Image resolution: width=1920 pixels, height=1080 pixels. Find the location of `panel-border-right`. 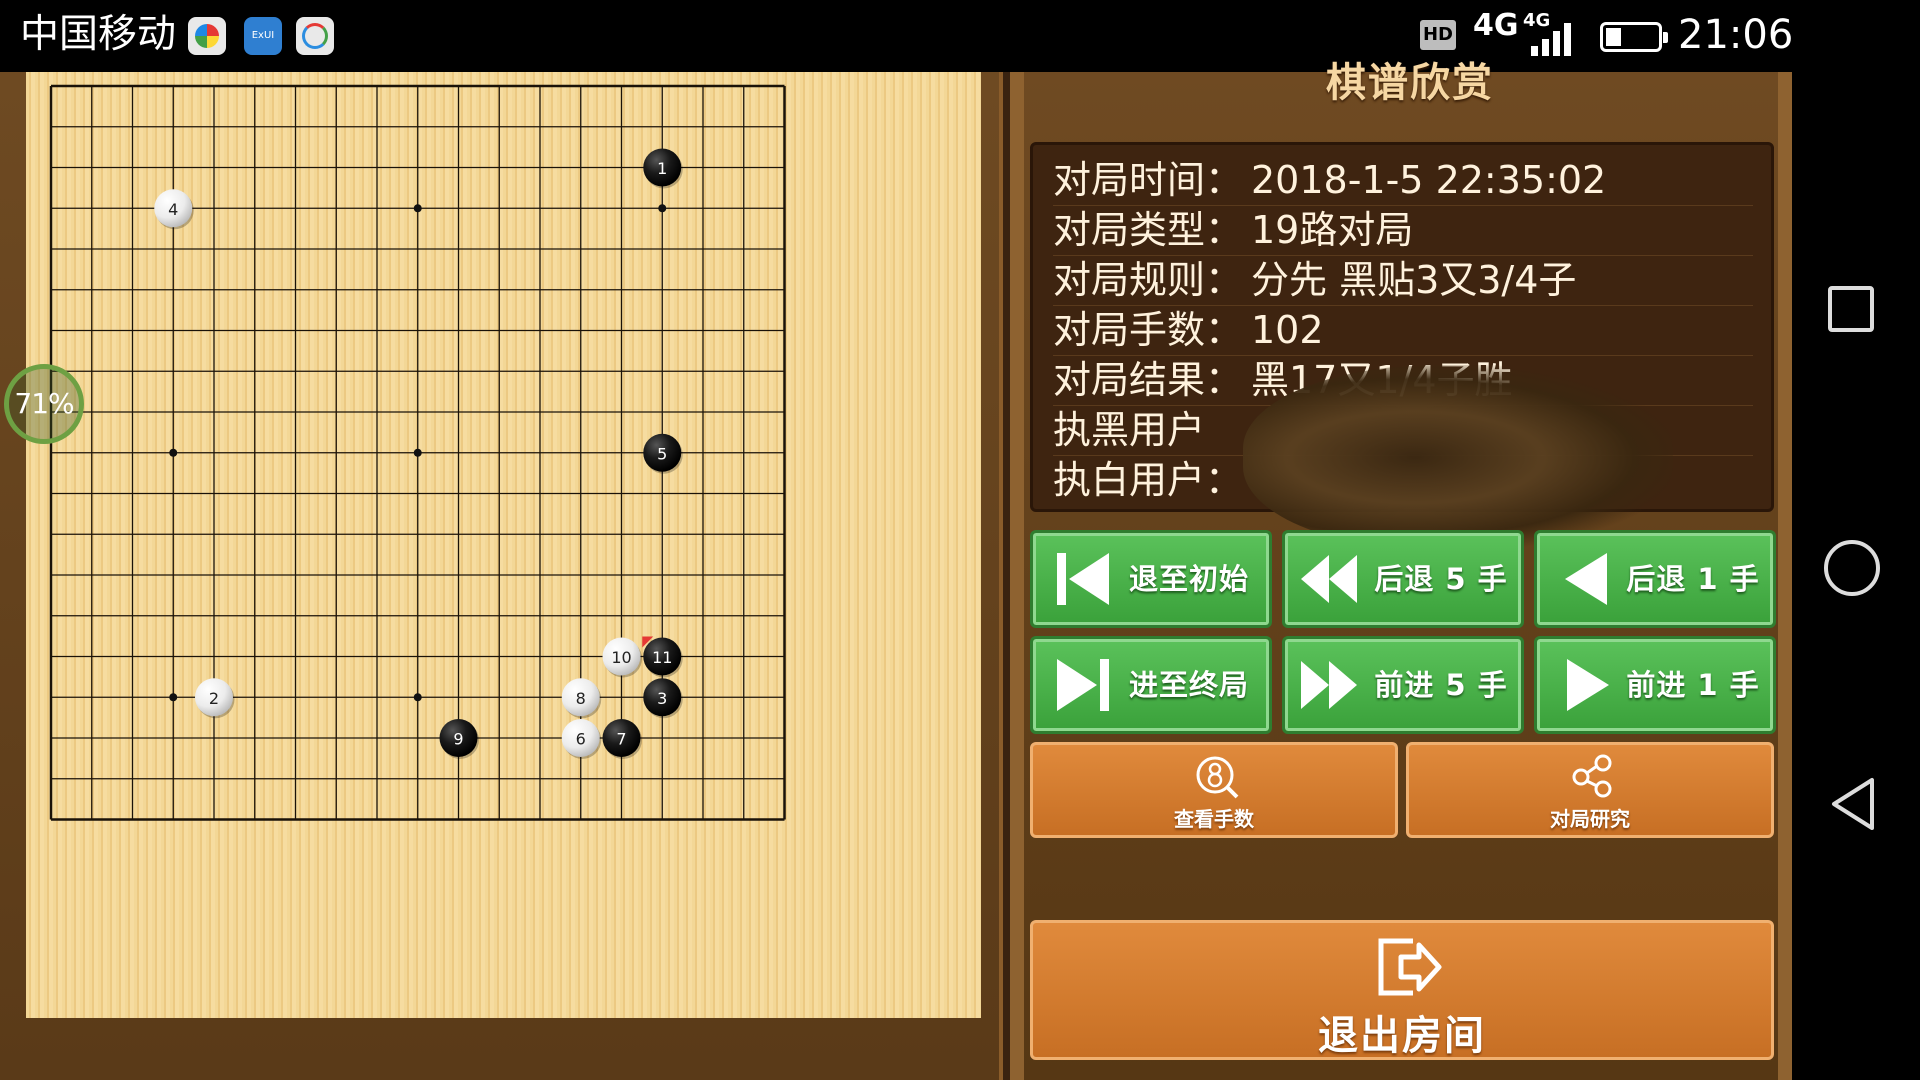

panel-border-right is located at coordinates (1785, 576).